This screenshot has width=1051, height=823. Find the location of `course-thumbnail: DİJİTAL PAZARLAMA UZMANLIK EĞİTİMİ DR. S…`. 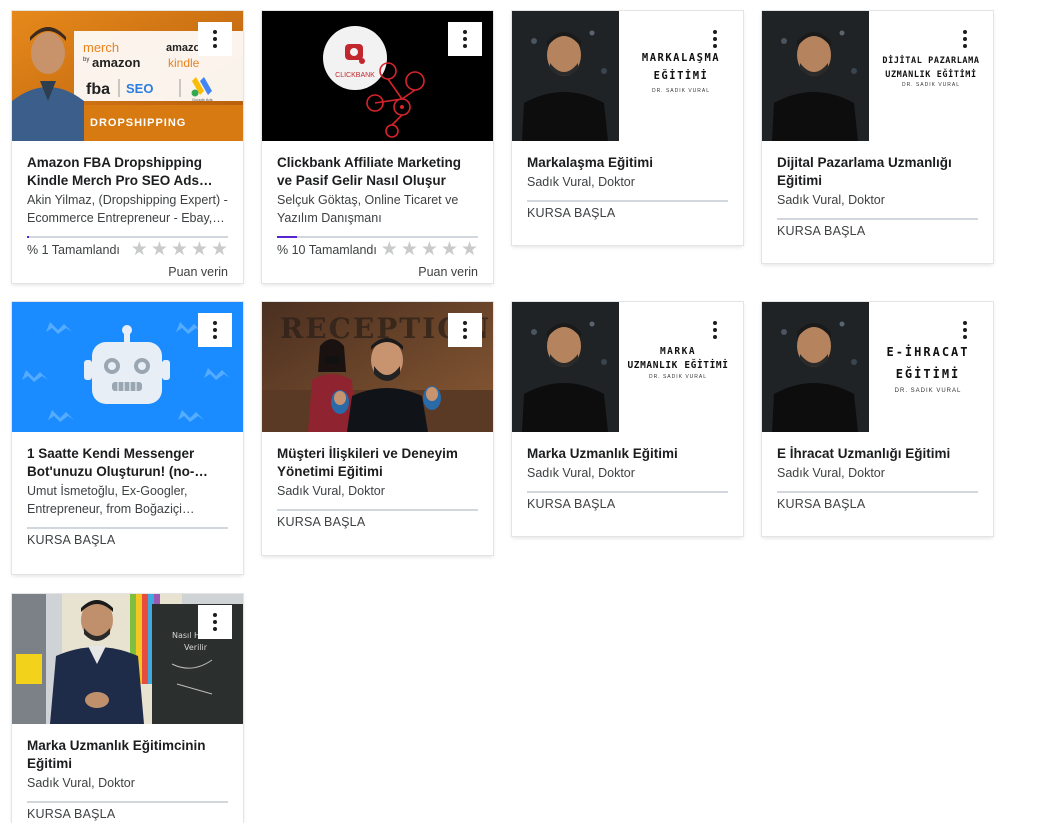

course-thumbnail: DİJİTAL PAZARLAMA UZMANLIK EĞİTİMİ DR. S… is located at coordinates (877, 76).